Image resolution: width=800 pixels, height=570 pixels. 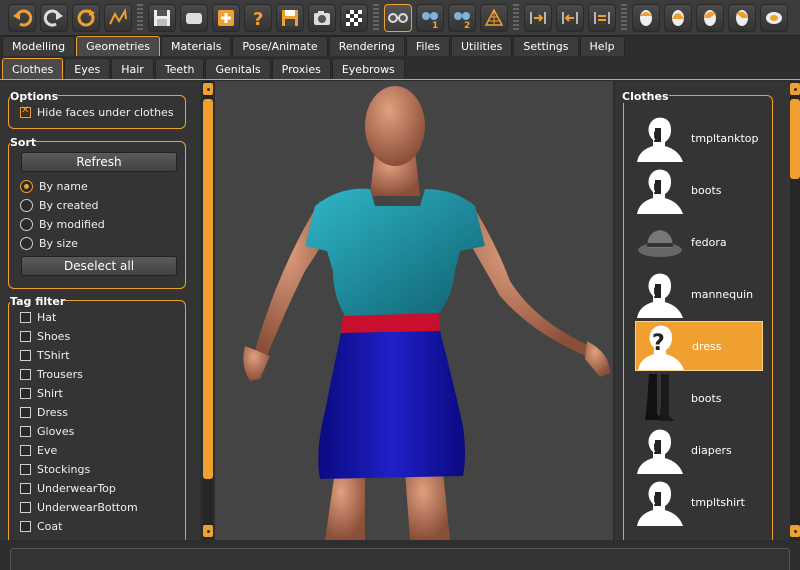 What do you see at coordinates (97, 374) in the screenshot?
I see `tag-filter-item: Trousers` at bounding box center [97, 374].